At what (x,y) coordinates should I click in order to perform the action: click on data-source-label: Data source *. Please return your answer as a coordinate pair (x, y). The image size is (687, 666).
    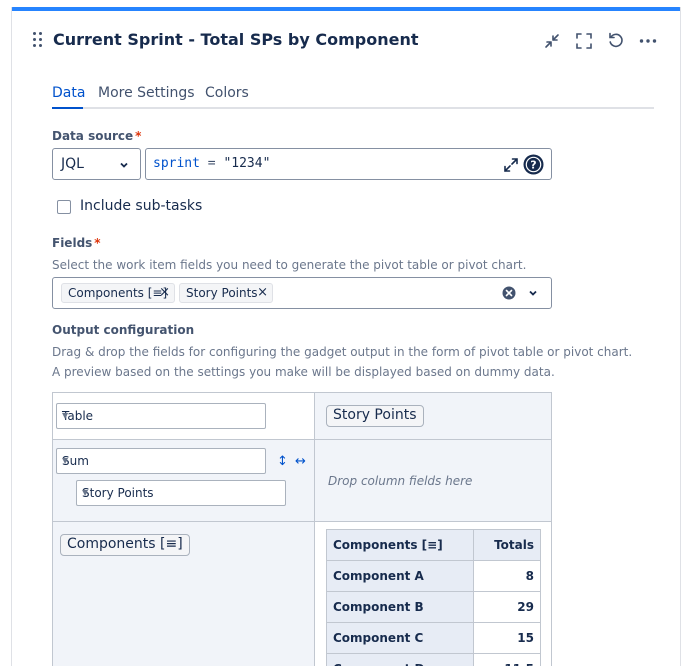
    Looking at the image, I should click on (97, 136).